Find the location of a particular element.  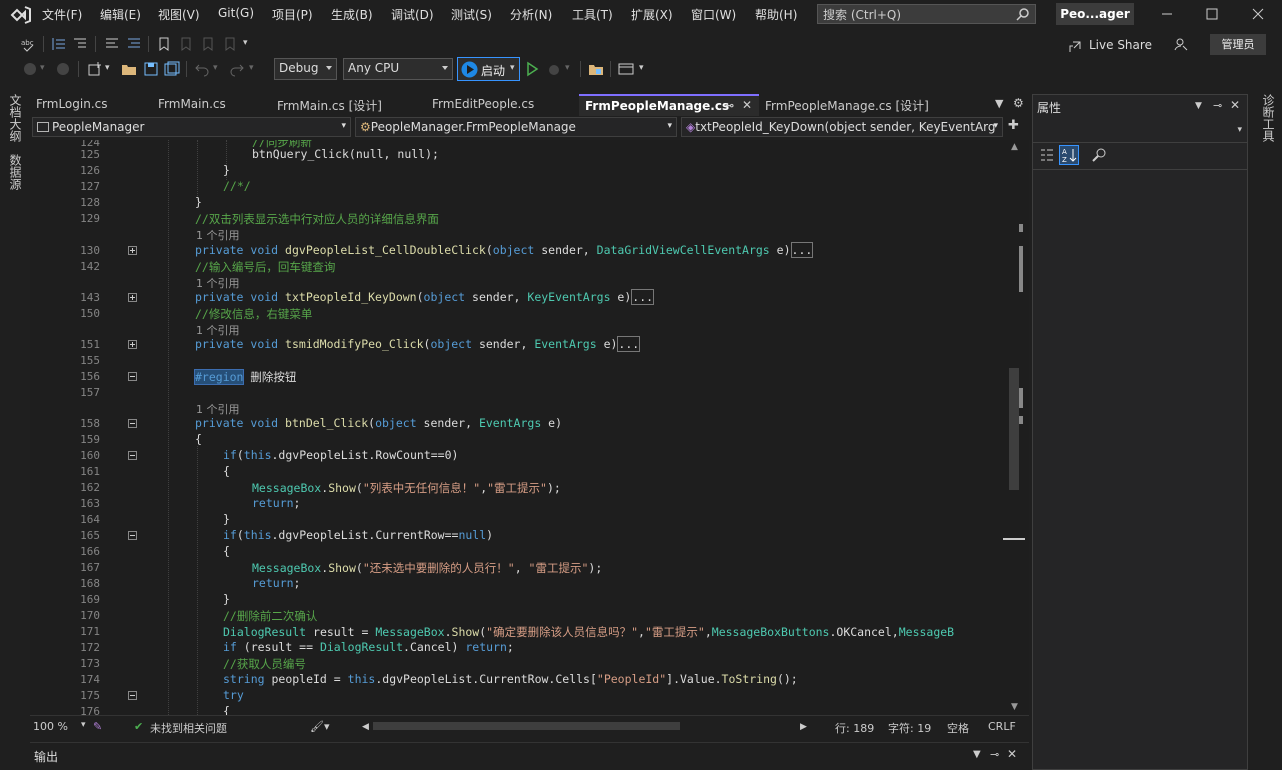

data-sources-tab: 数据源 is located at coordinates (15, 172).